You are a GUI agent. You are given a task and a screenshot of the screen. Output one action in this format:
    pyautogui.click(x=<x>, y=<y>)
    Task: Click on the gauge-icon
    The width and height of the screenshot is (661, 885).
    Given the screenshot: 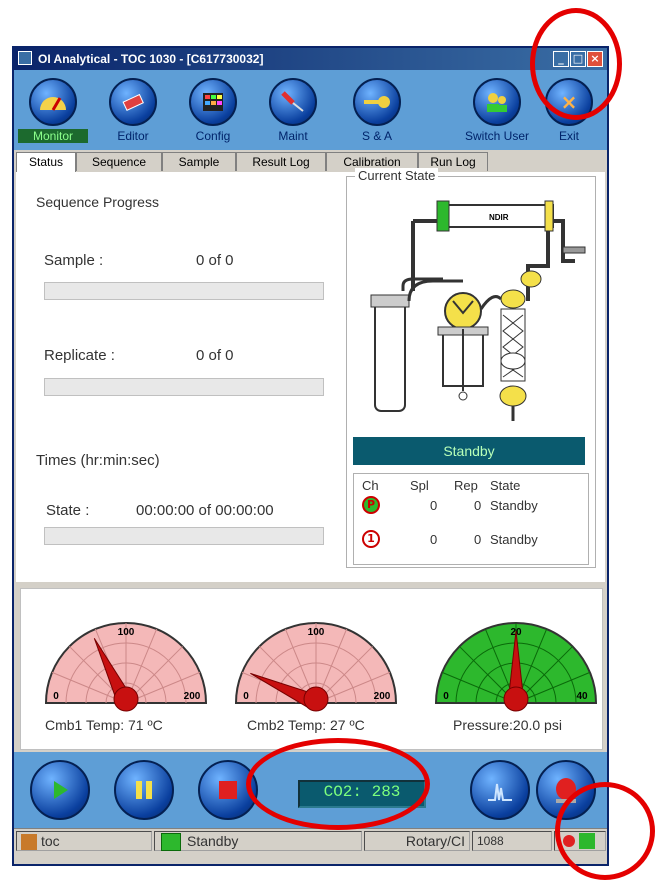 What is the action you would take?
    pyautogui.click(x=53, y=102)
    